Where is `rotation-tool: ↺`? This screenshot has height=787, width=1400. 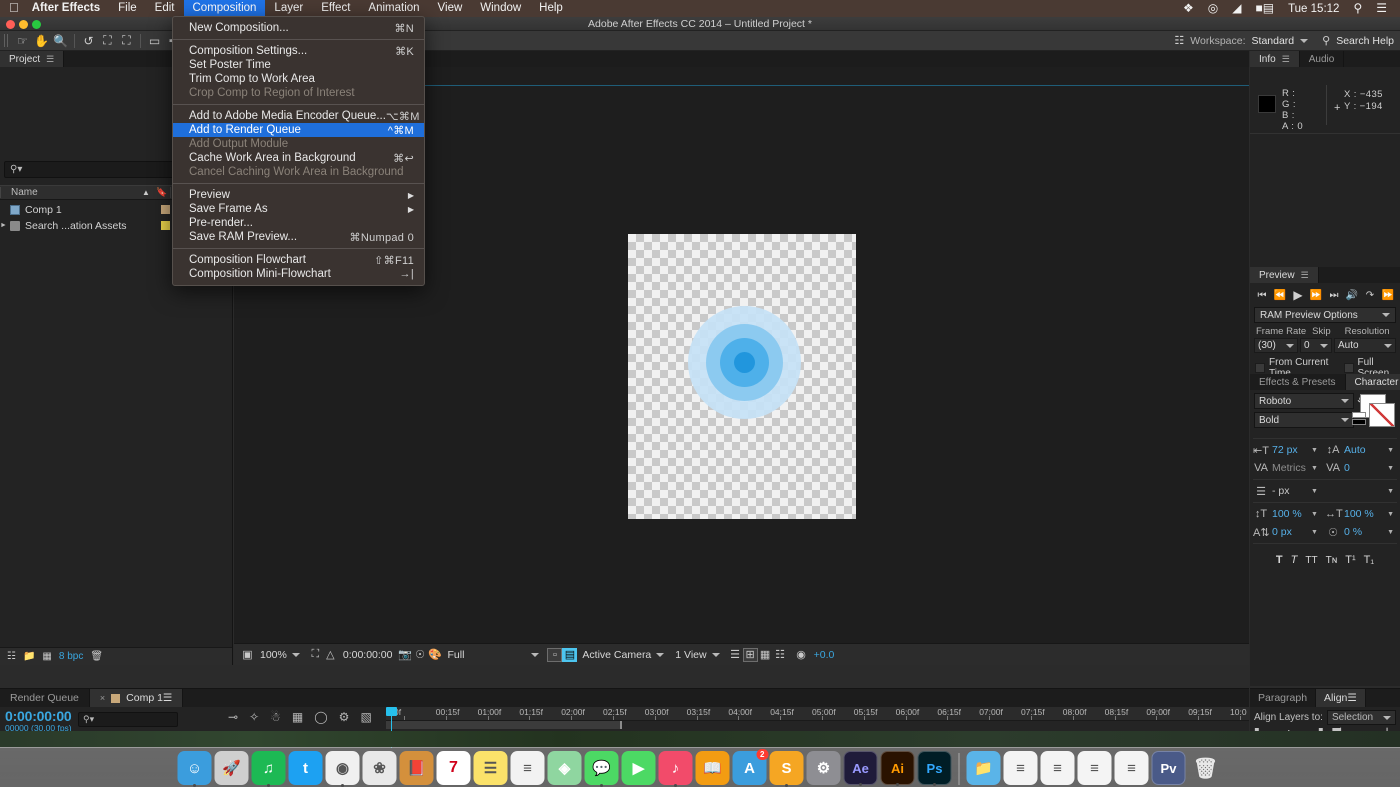
rotation-tool: ↺ is located at coordinates (88, 41).